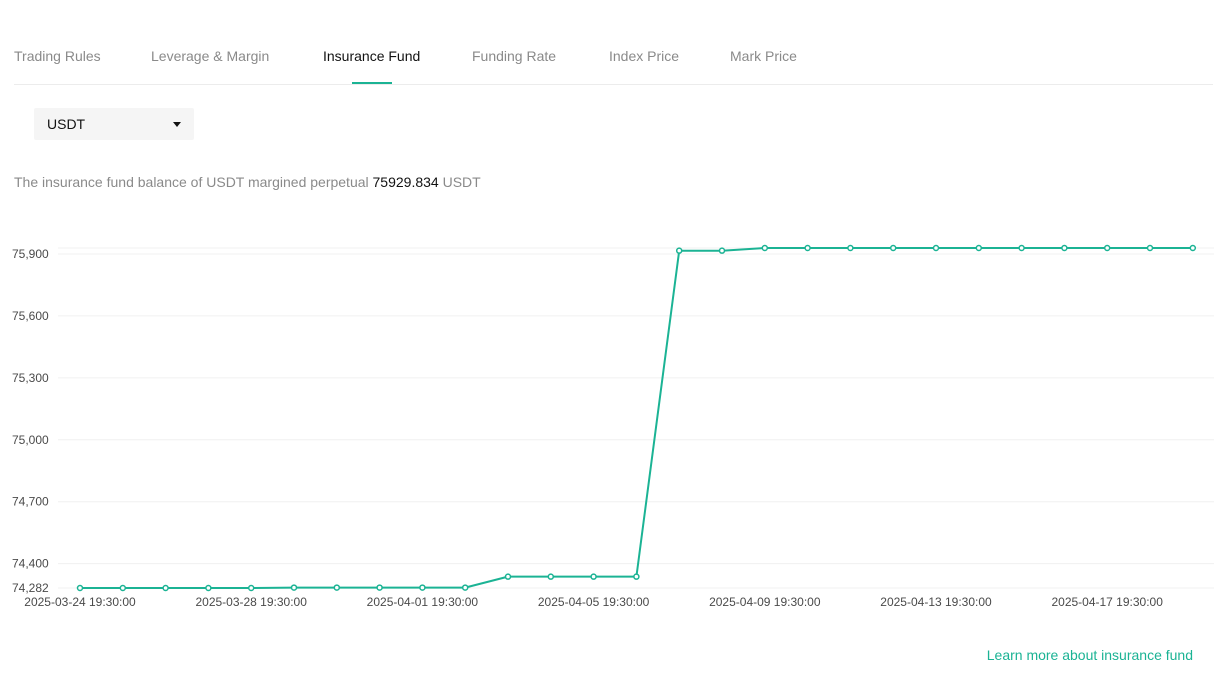 The image size is (1225, 681). What do you see at coordinates (57, 56) in the screenshot?
I see `tab-trading-rules: Trading Rules` at bounding box center [57, 56].